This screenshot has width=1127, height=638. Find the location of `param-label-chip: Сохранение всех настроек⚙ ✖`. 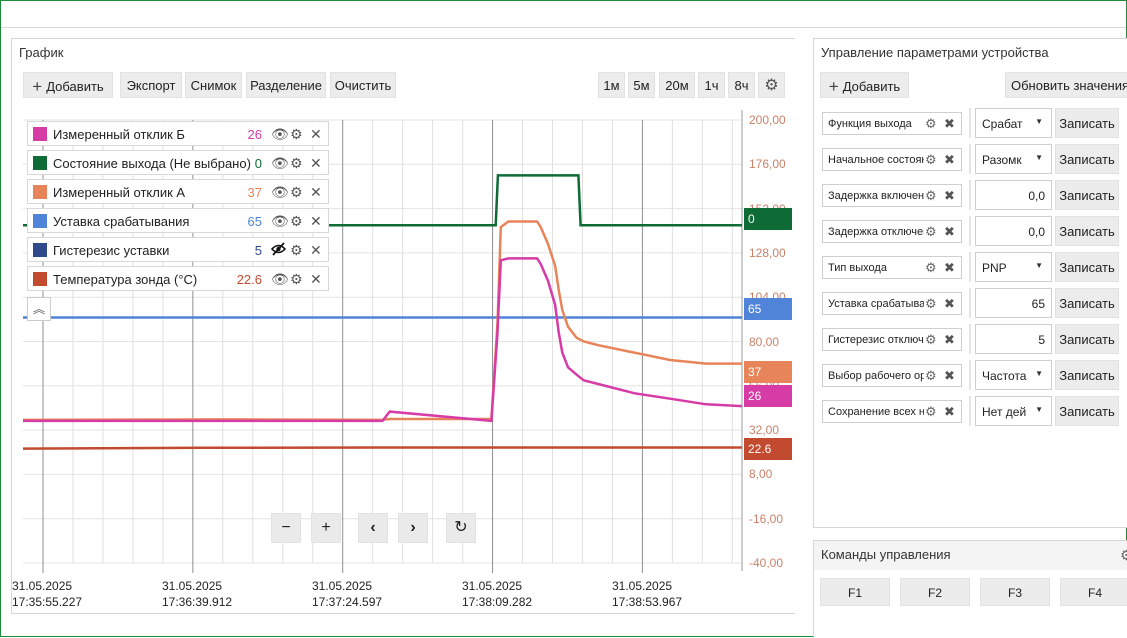

param-label-chip: Сохранение всех настроек⚙ ✖ is located at coordinates (892, 411).